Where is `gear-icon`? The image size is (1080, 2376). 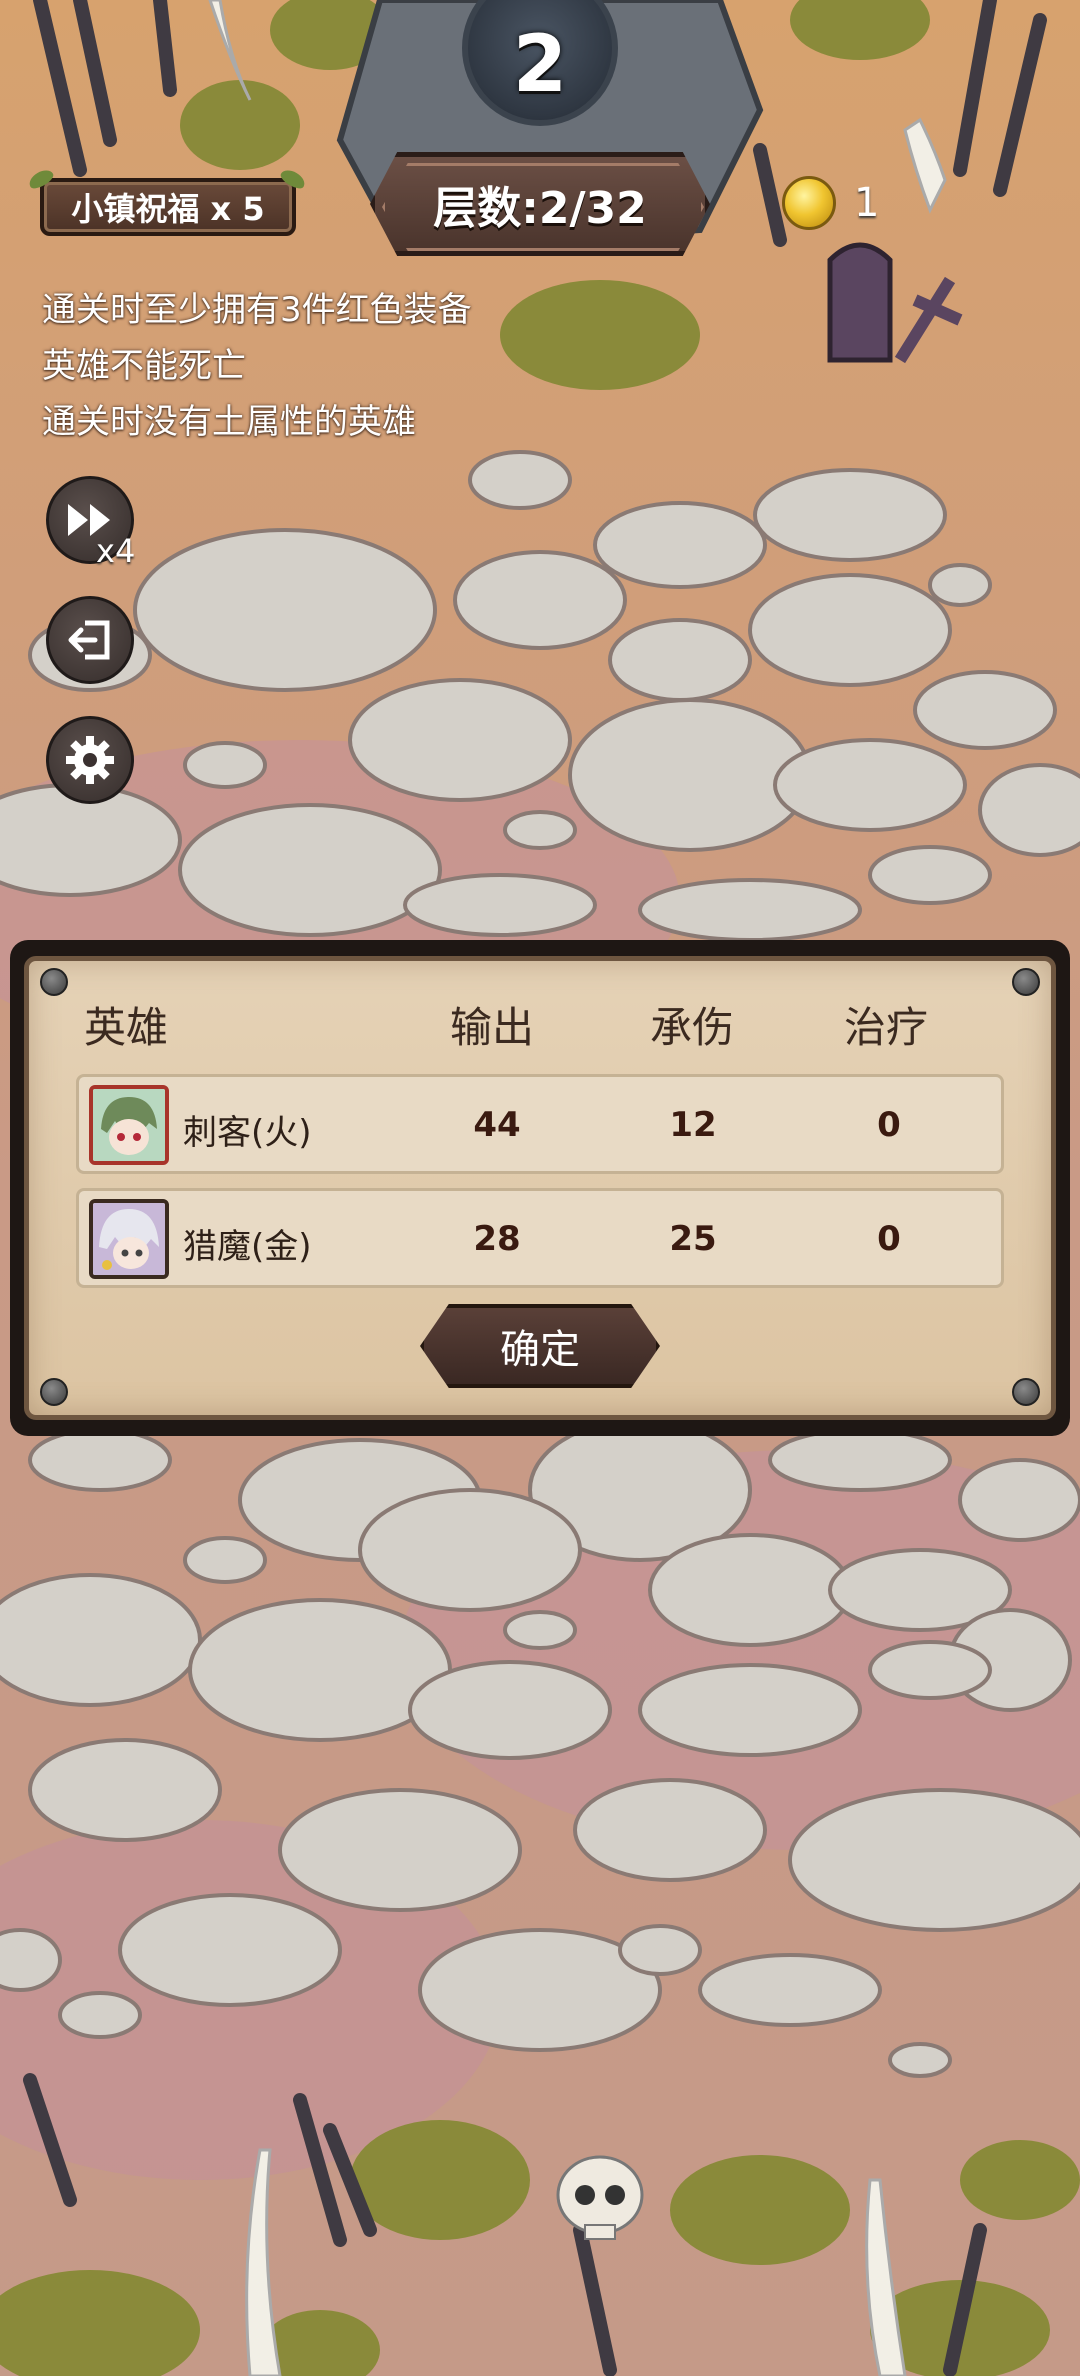 gear-icon is located at coordinates (90, 760).